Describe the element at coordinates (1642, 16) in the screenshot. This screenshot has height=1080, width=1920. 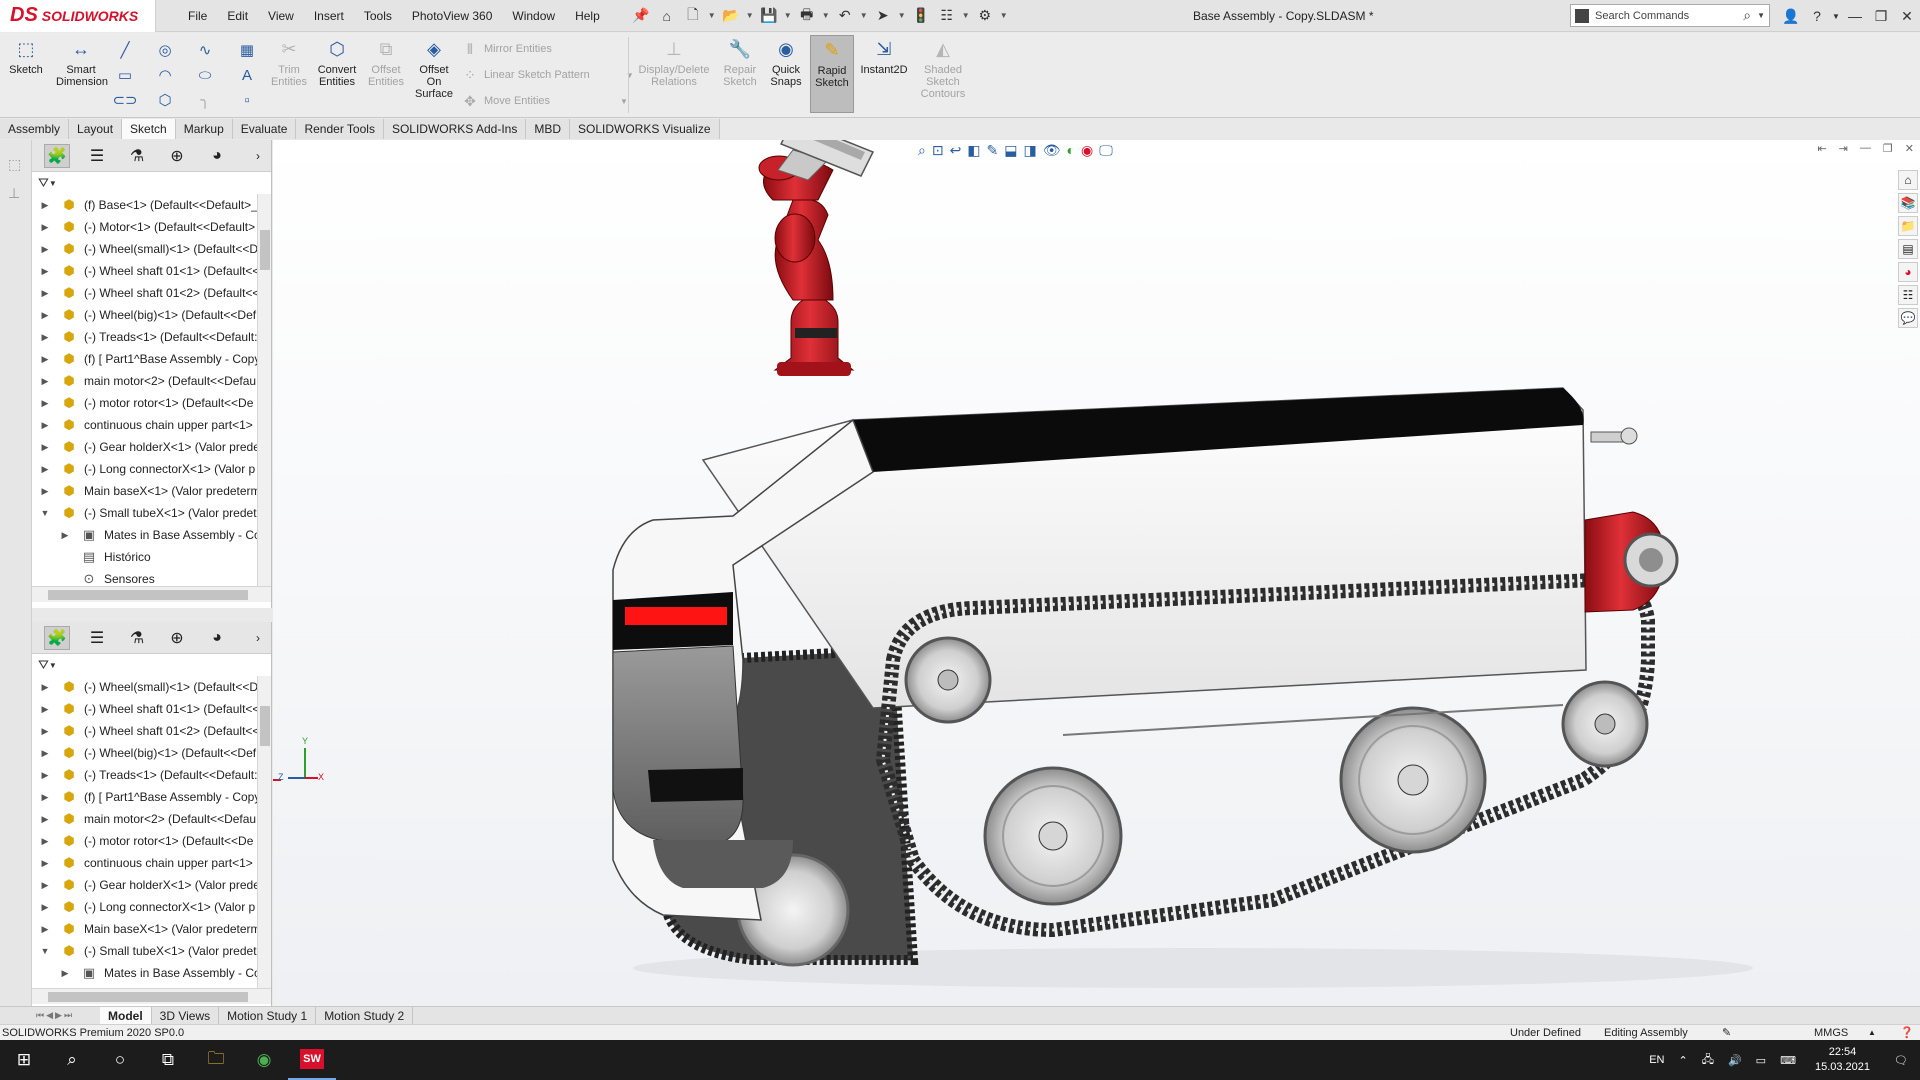
I see `search-input: Search Commands` at that location.